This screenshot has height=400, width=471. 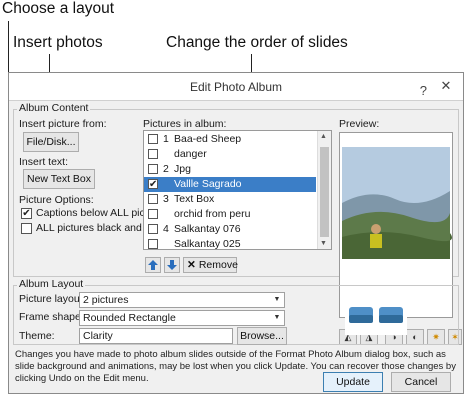 I want to click on picture-layout-label: Picture layout:, so click(x=52, y=299).